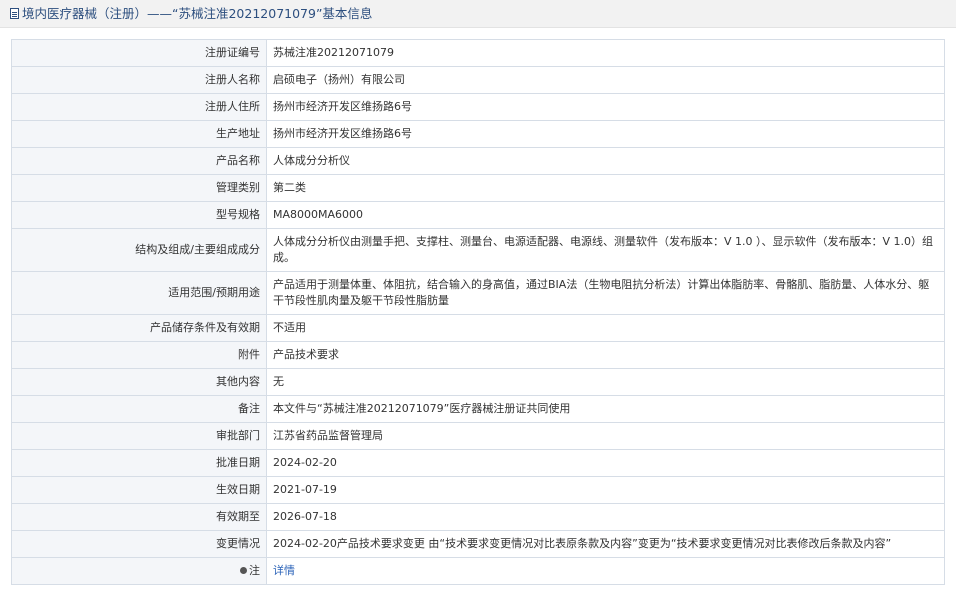 Image resolution: width=956 pixels, height=600 pixels. What do you see at coordinates (139, 293) in the screenshot?
I see `row-label: 适用范围/预期用途` at bounding box center [139, 293].